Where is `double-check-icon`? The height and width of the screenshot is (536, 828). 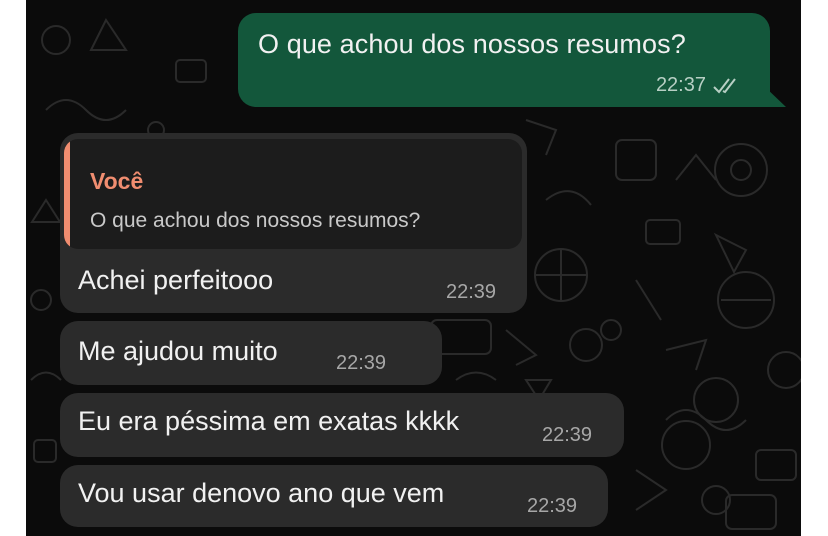
double-check-icon is located at coordinates (724, 85).